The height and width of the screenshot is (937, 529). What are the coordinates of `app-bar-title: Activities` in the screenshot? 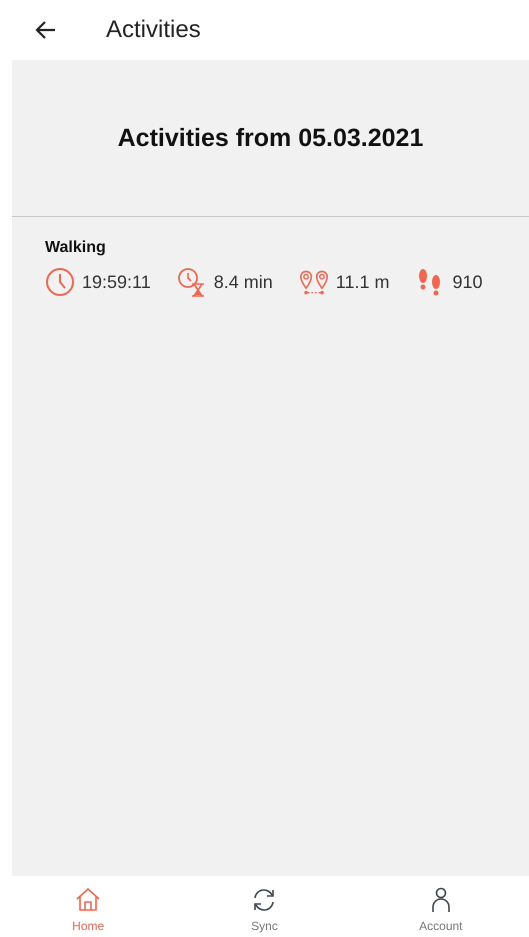 It's located at (153, 30).